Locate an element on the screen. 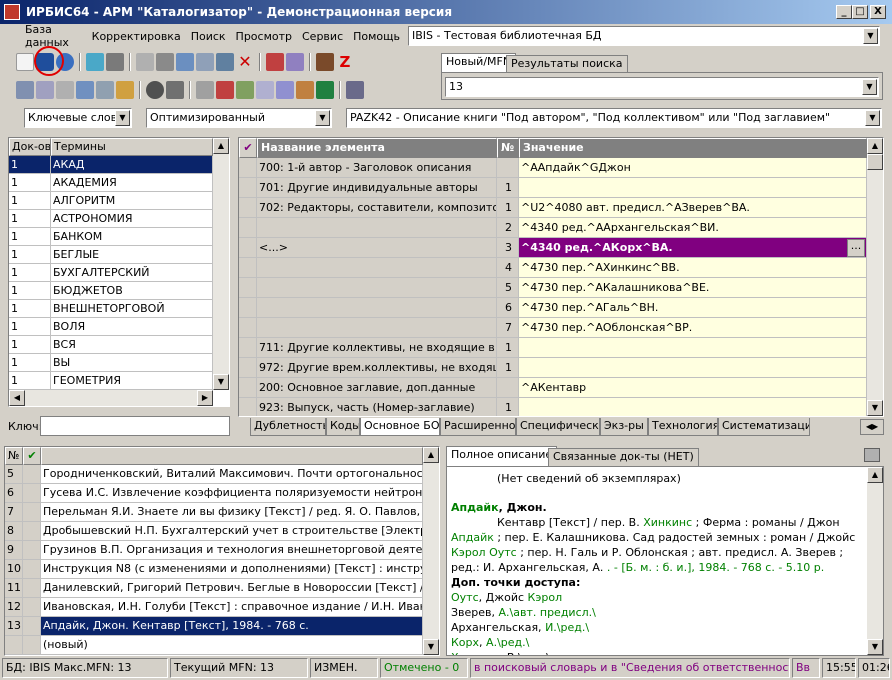 This screenshot has width=892, height=680. dict-row: 1 БАНКОМ is located at coordinates (111, 237).